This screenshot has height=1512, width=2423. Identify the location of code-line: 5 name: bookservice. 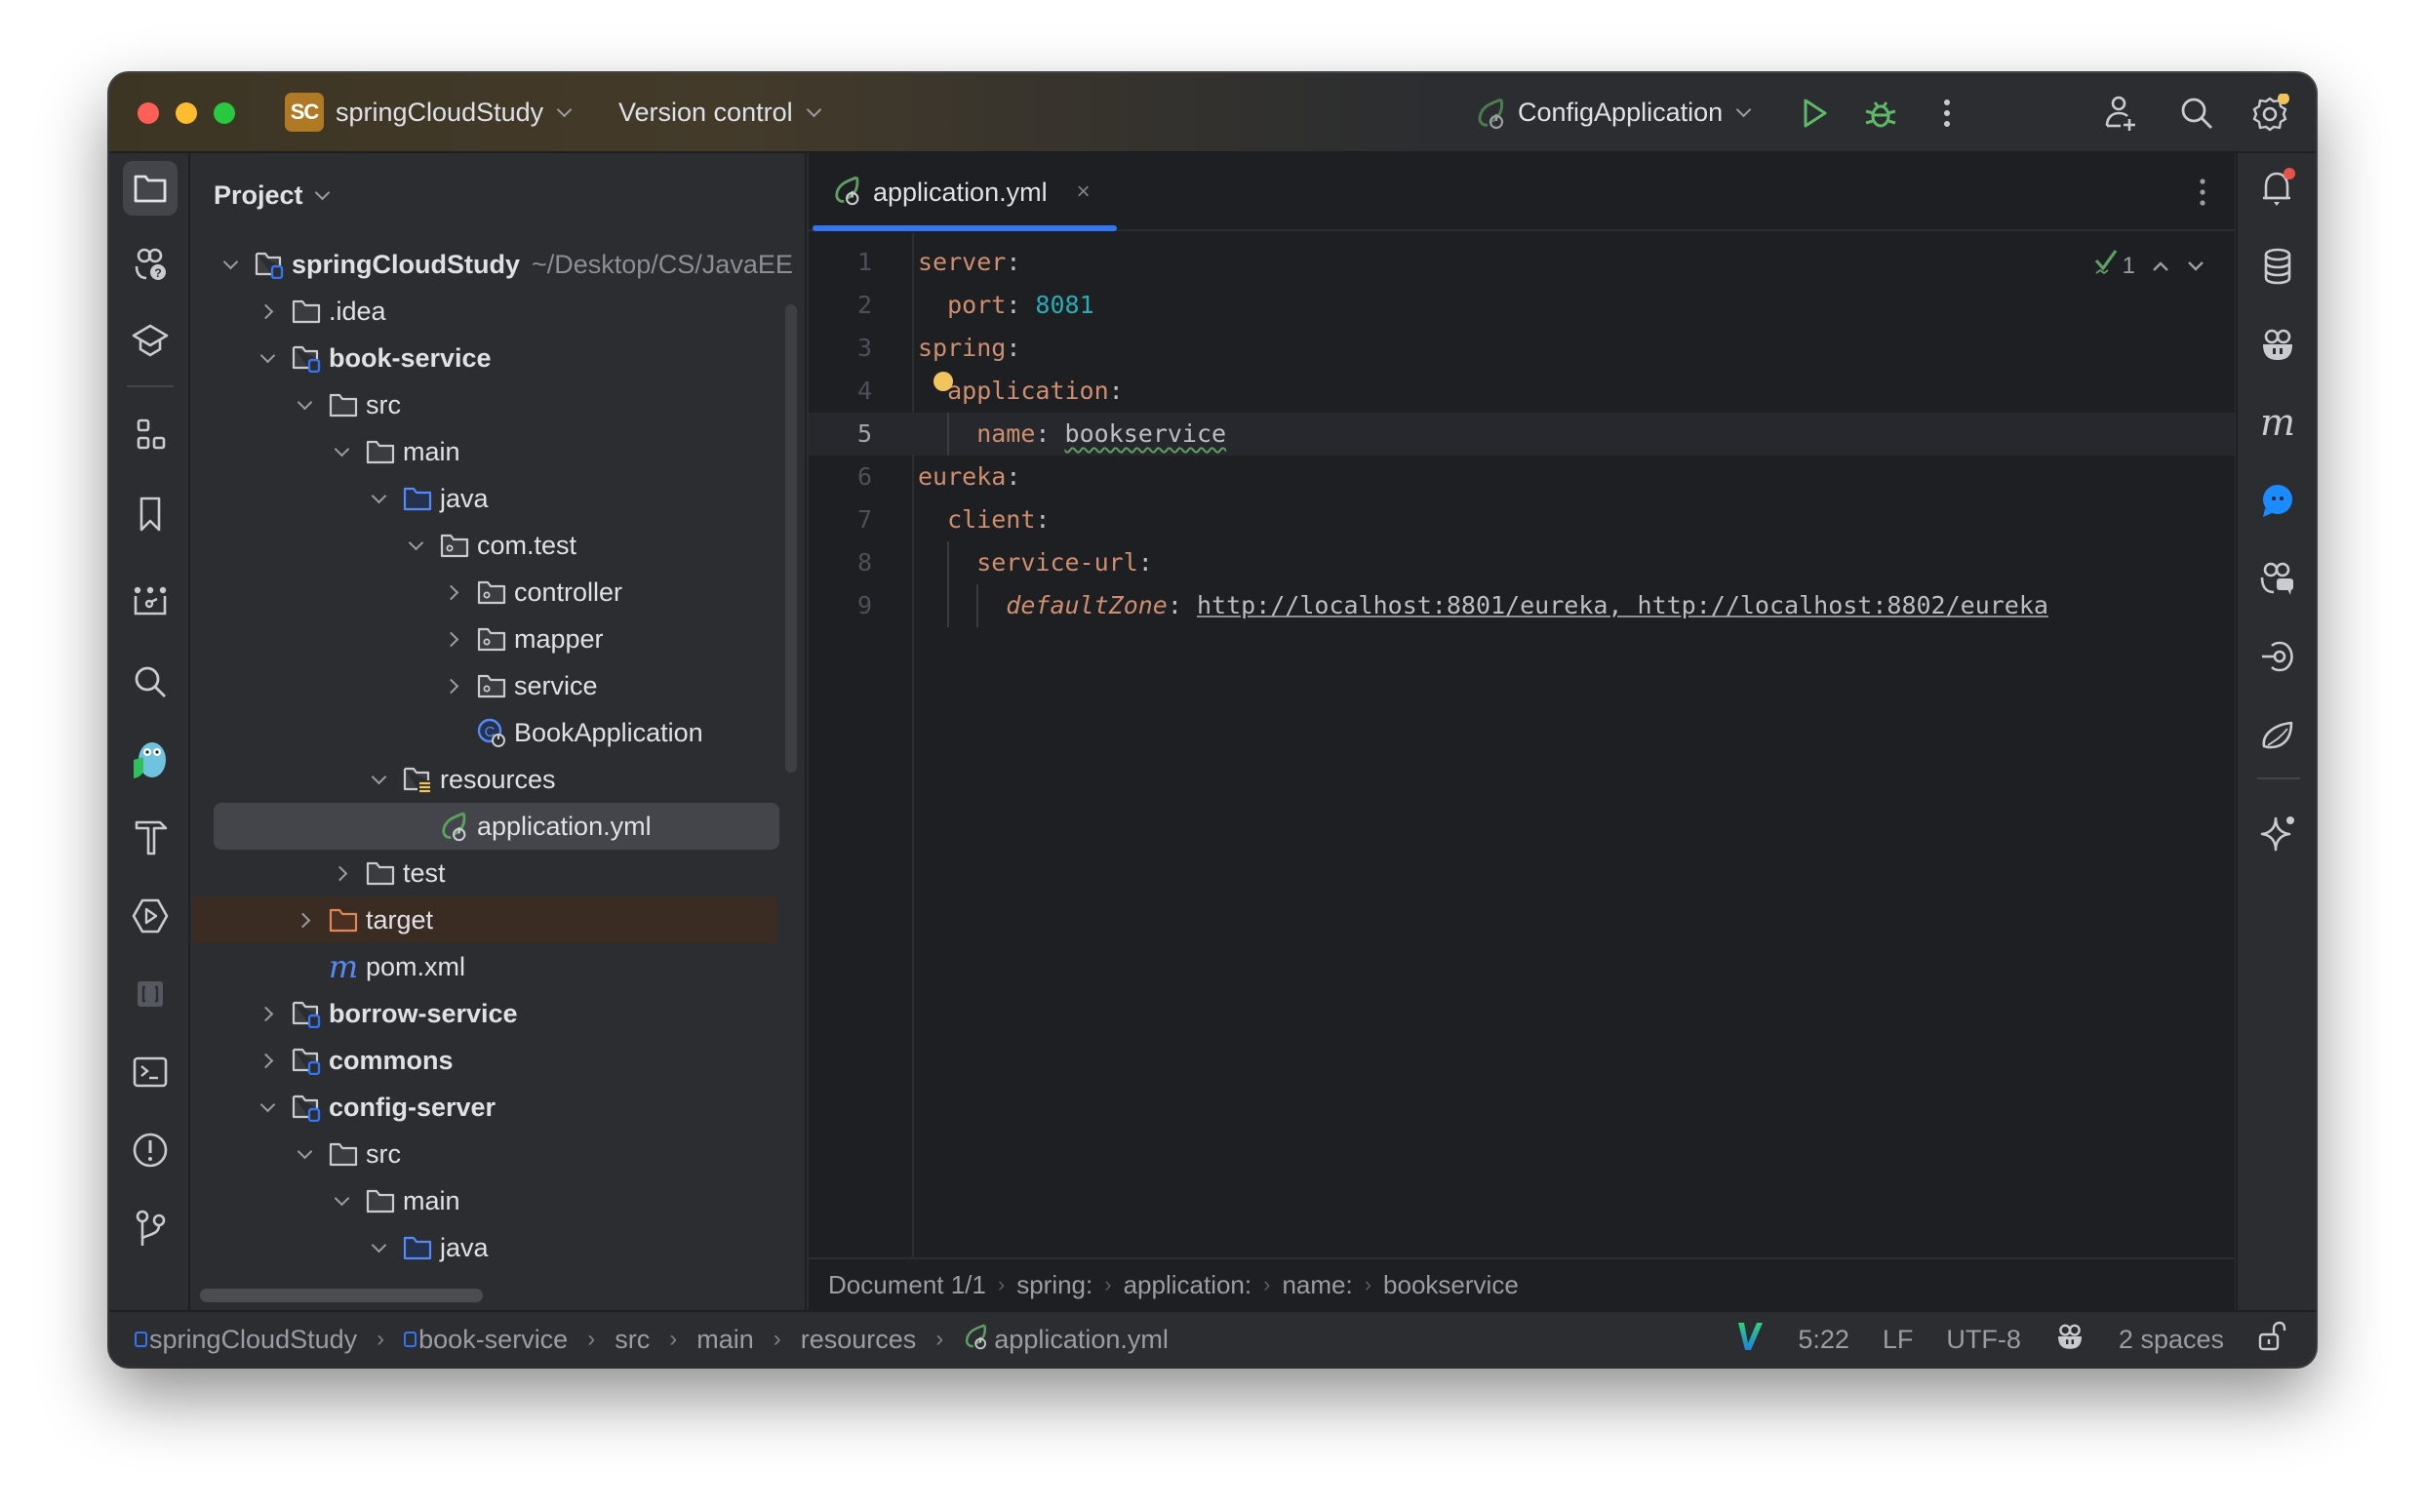
(1522, 434).